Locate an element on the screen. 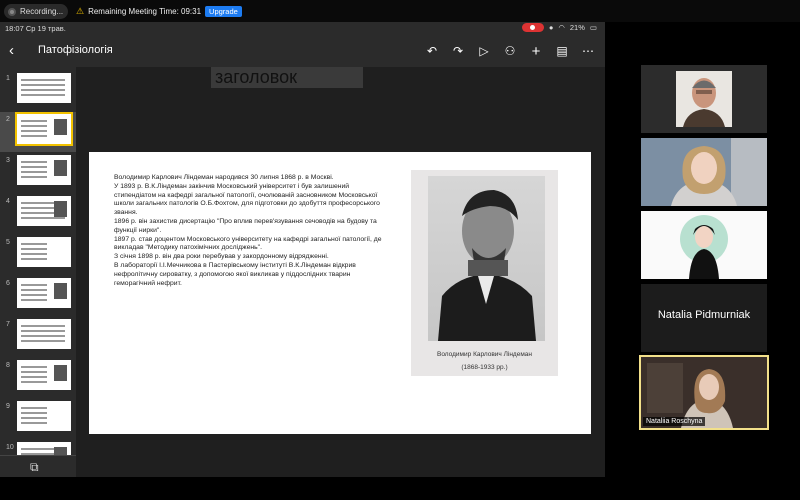  undo-icon: ↶ is located at coordinates (432, 51).